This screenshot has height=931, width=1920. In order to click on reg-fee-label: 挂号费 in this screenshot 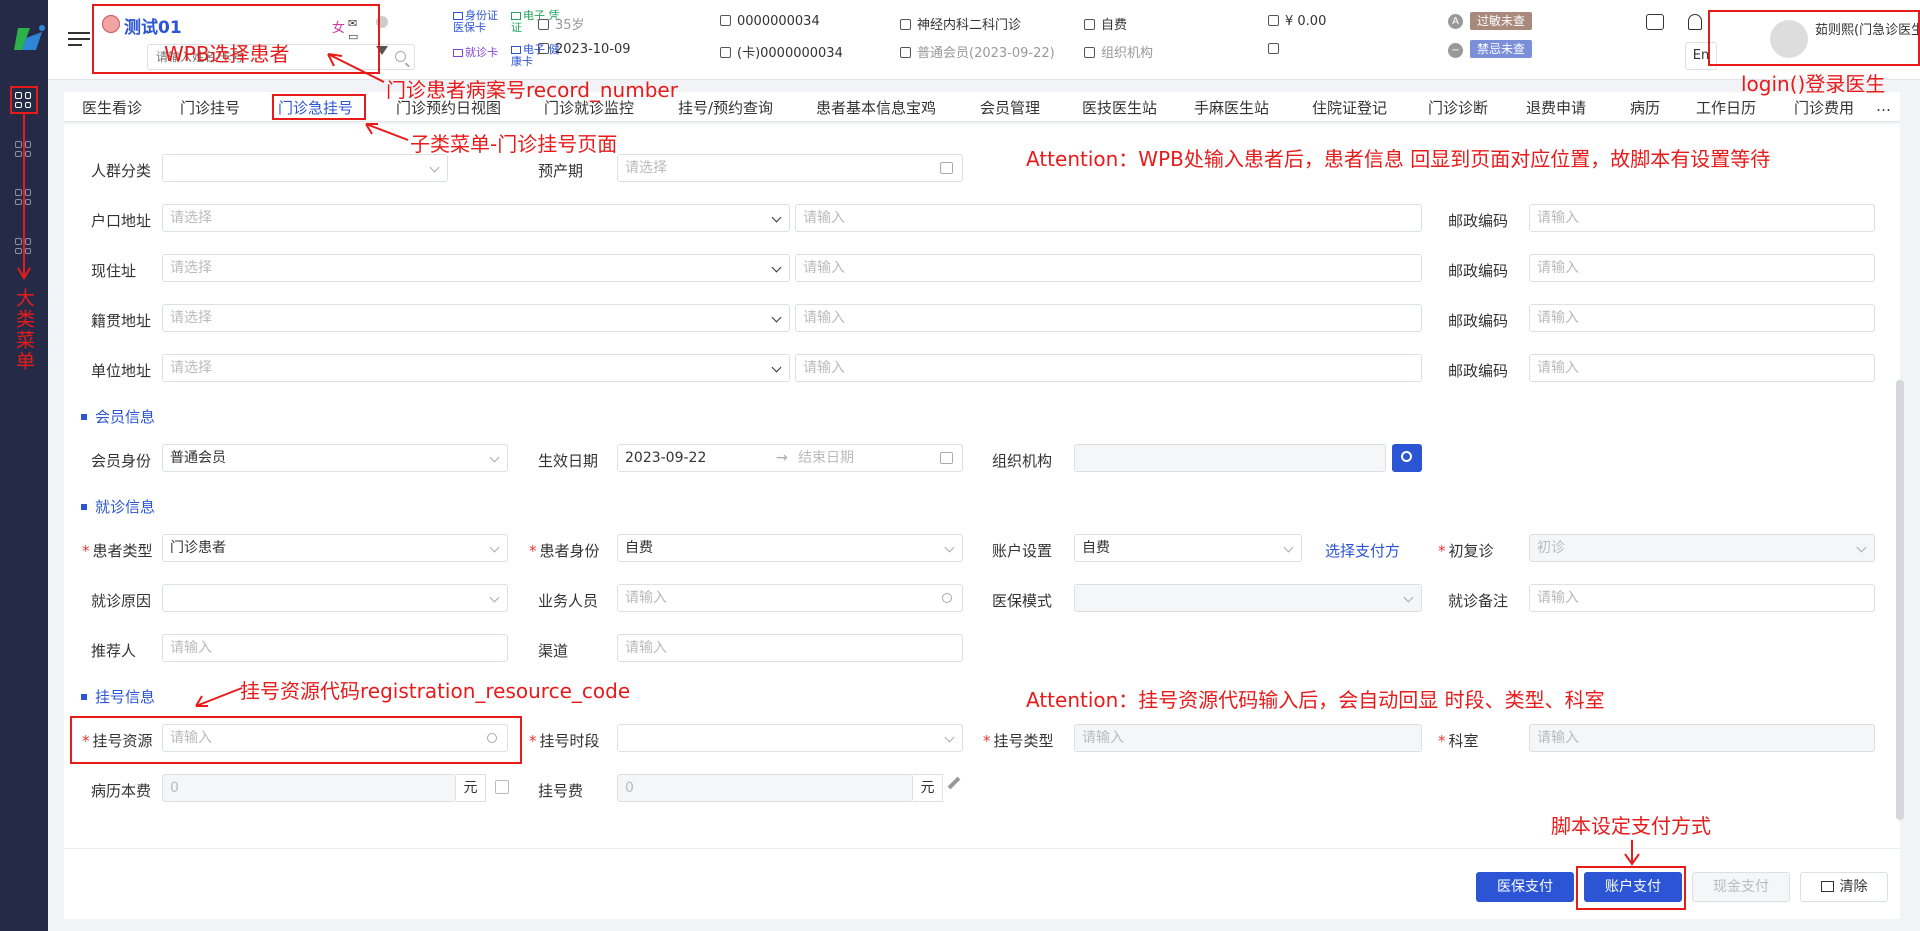, I will do `click(561, 791)`.